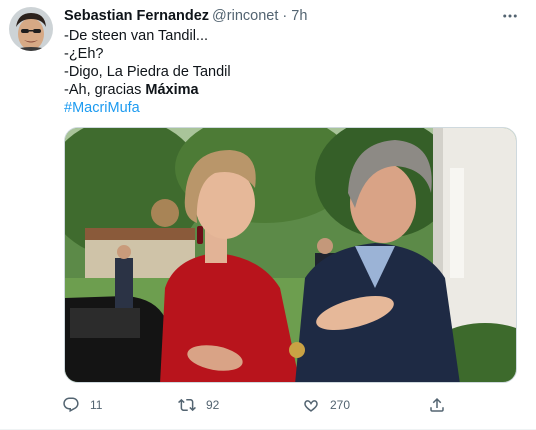 Image resolution: width=536 pixels, height=430 pixels. What do you see at coordinates (340, 405) in the screenshot?
I see `like-count: 270` at bounding box center [340, 405].